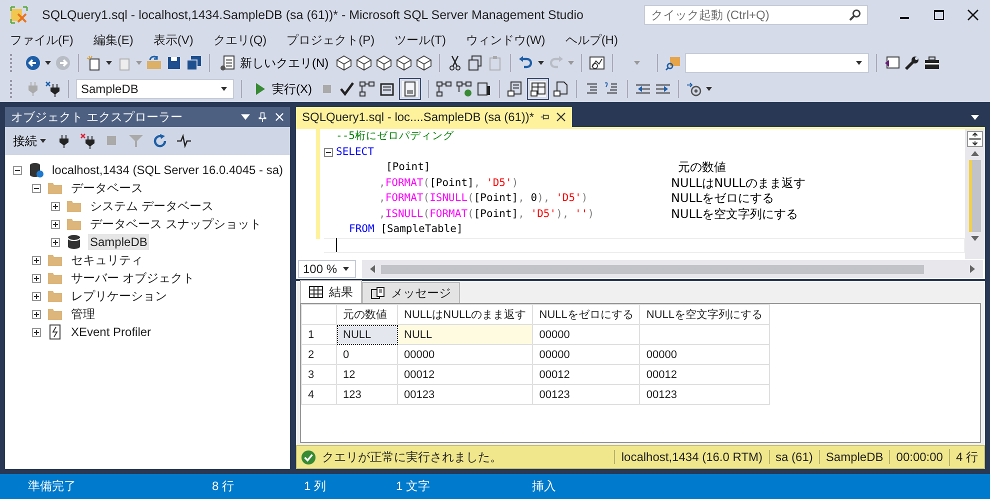  Describe the element at coordinates (367, 89) in the screenshot. I see `query-plan-icon` at that location.